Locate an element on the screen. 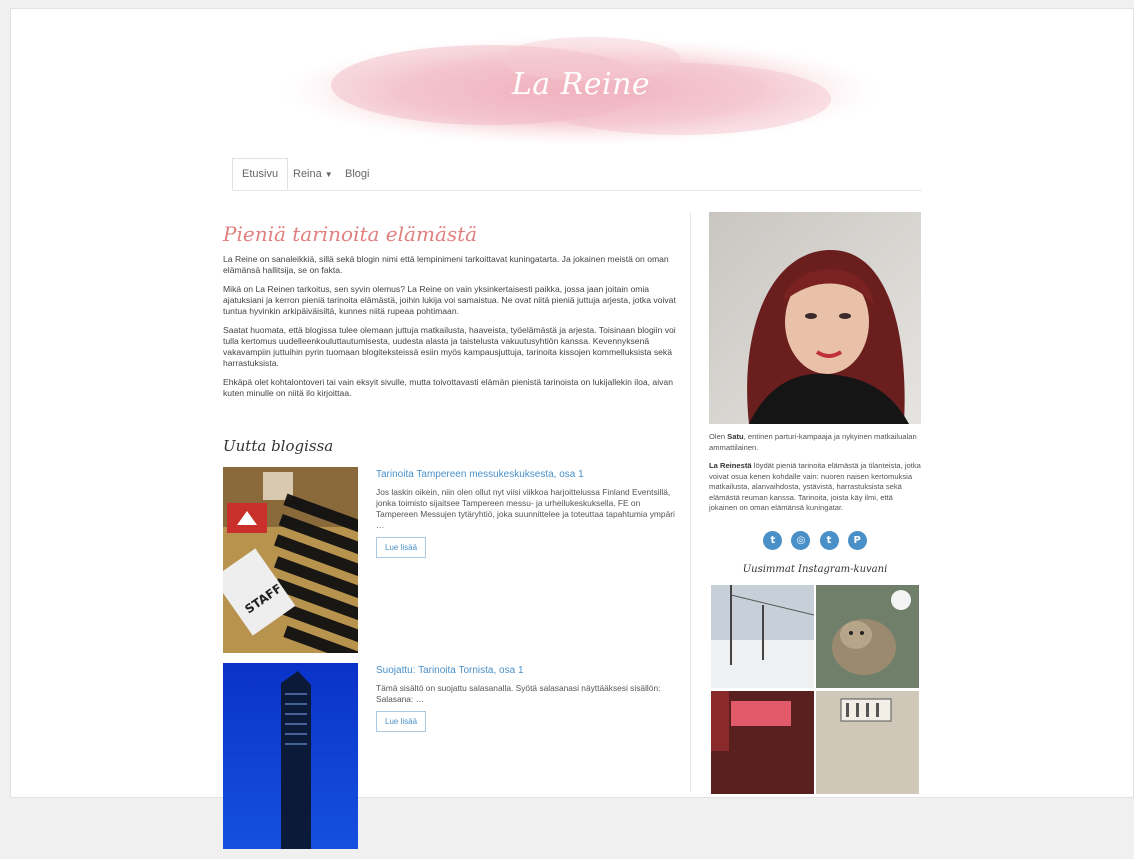 This screenshot has width=1134, height=859. nav-item-blogi: Blogi is located at coordinates (357, 174).